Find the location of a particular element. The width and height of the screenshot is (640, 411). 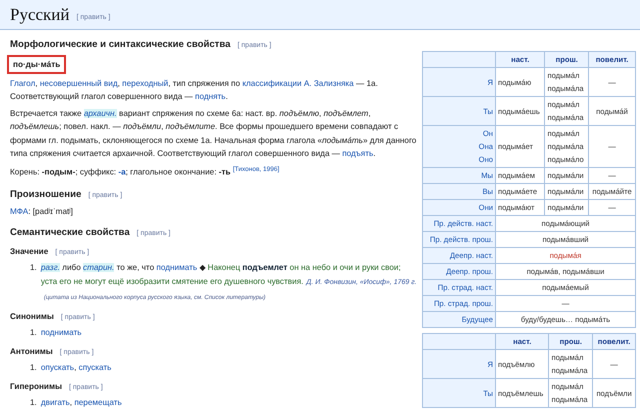

link: классификации А. Зализняка is located at coordinates (298, 83).